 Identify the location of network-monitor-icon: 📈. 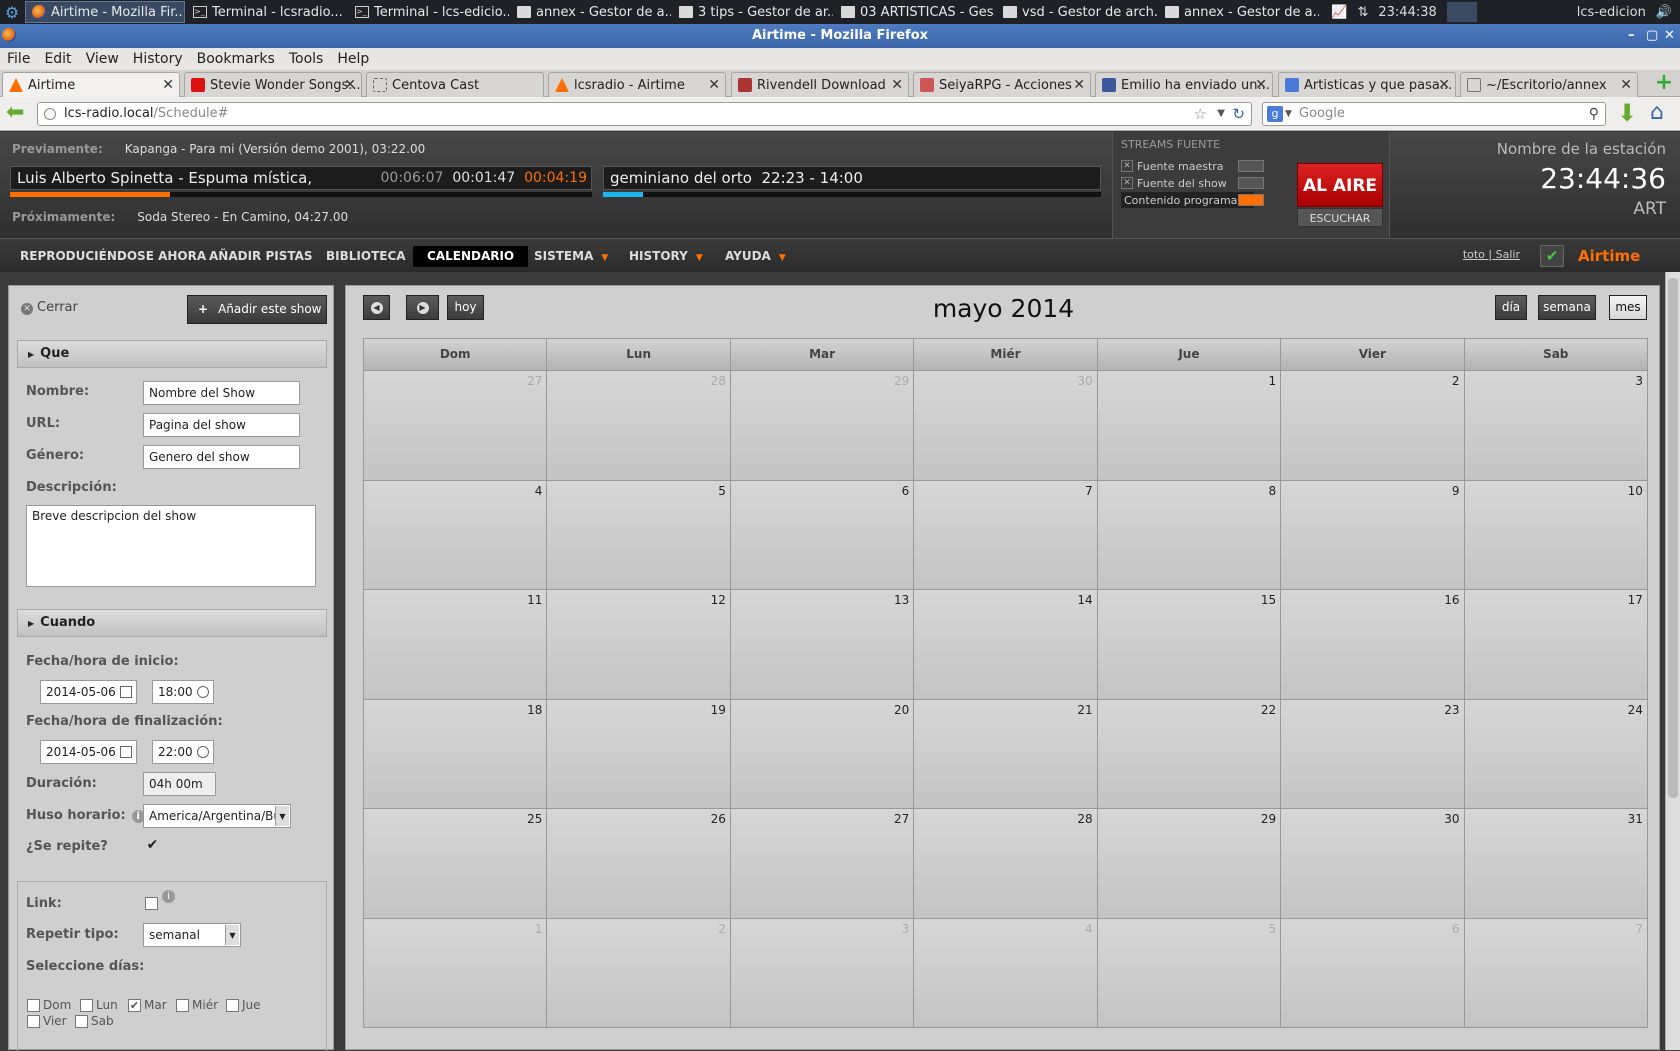
(1339, 12).